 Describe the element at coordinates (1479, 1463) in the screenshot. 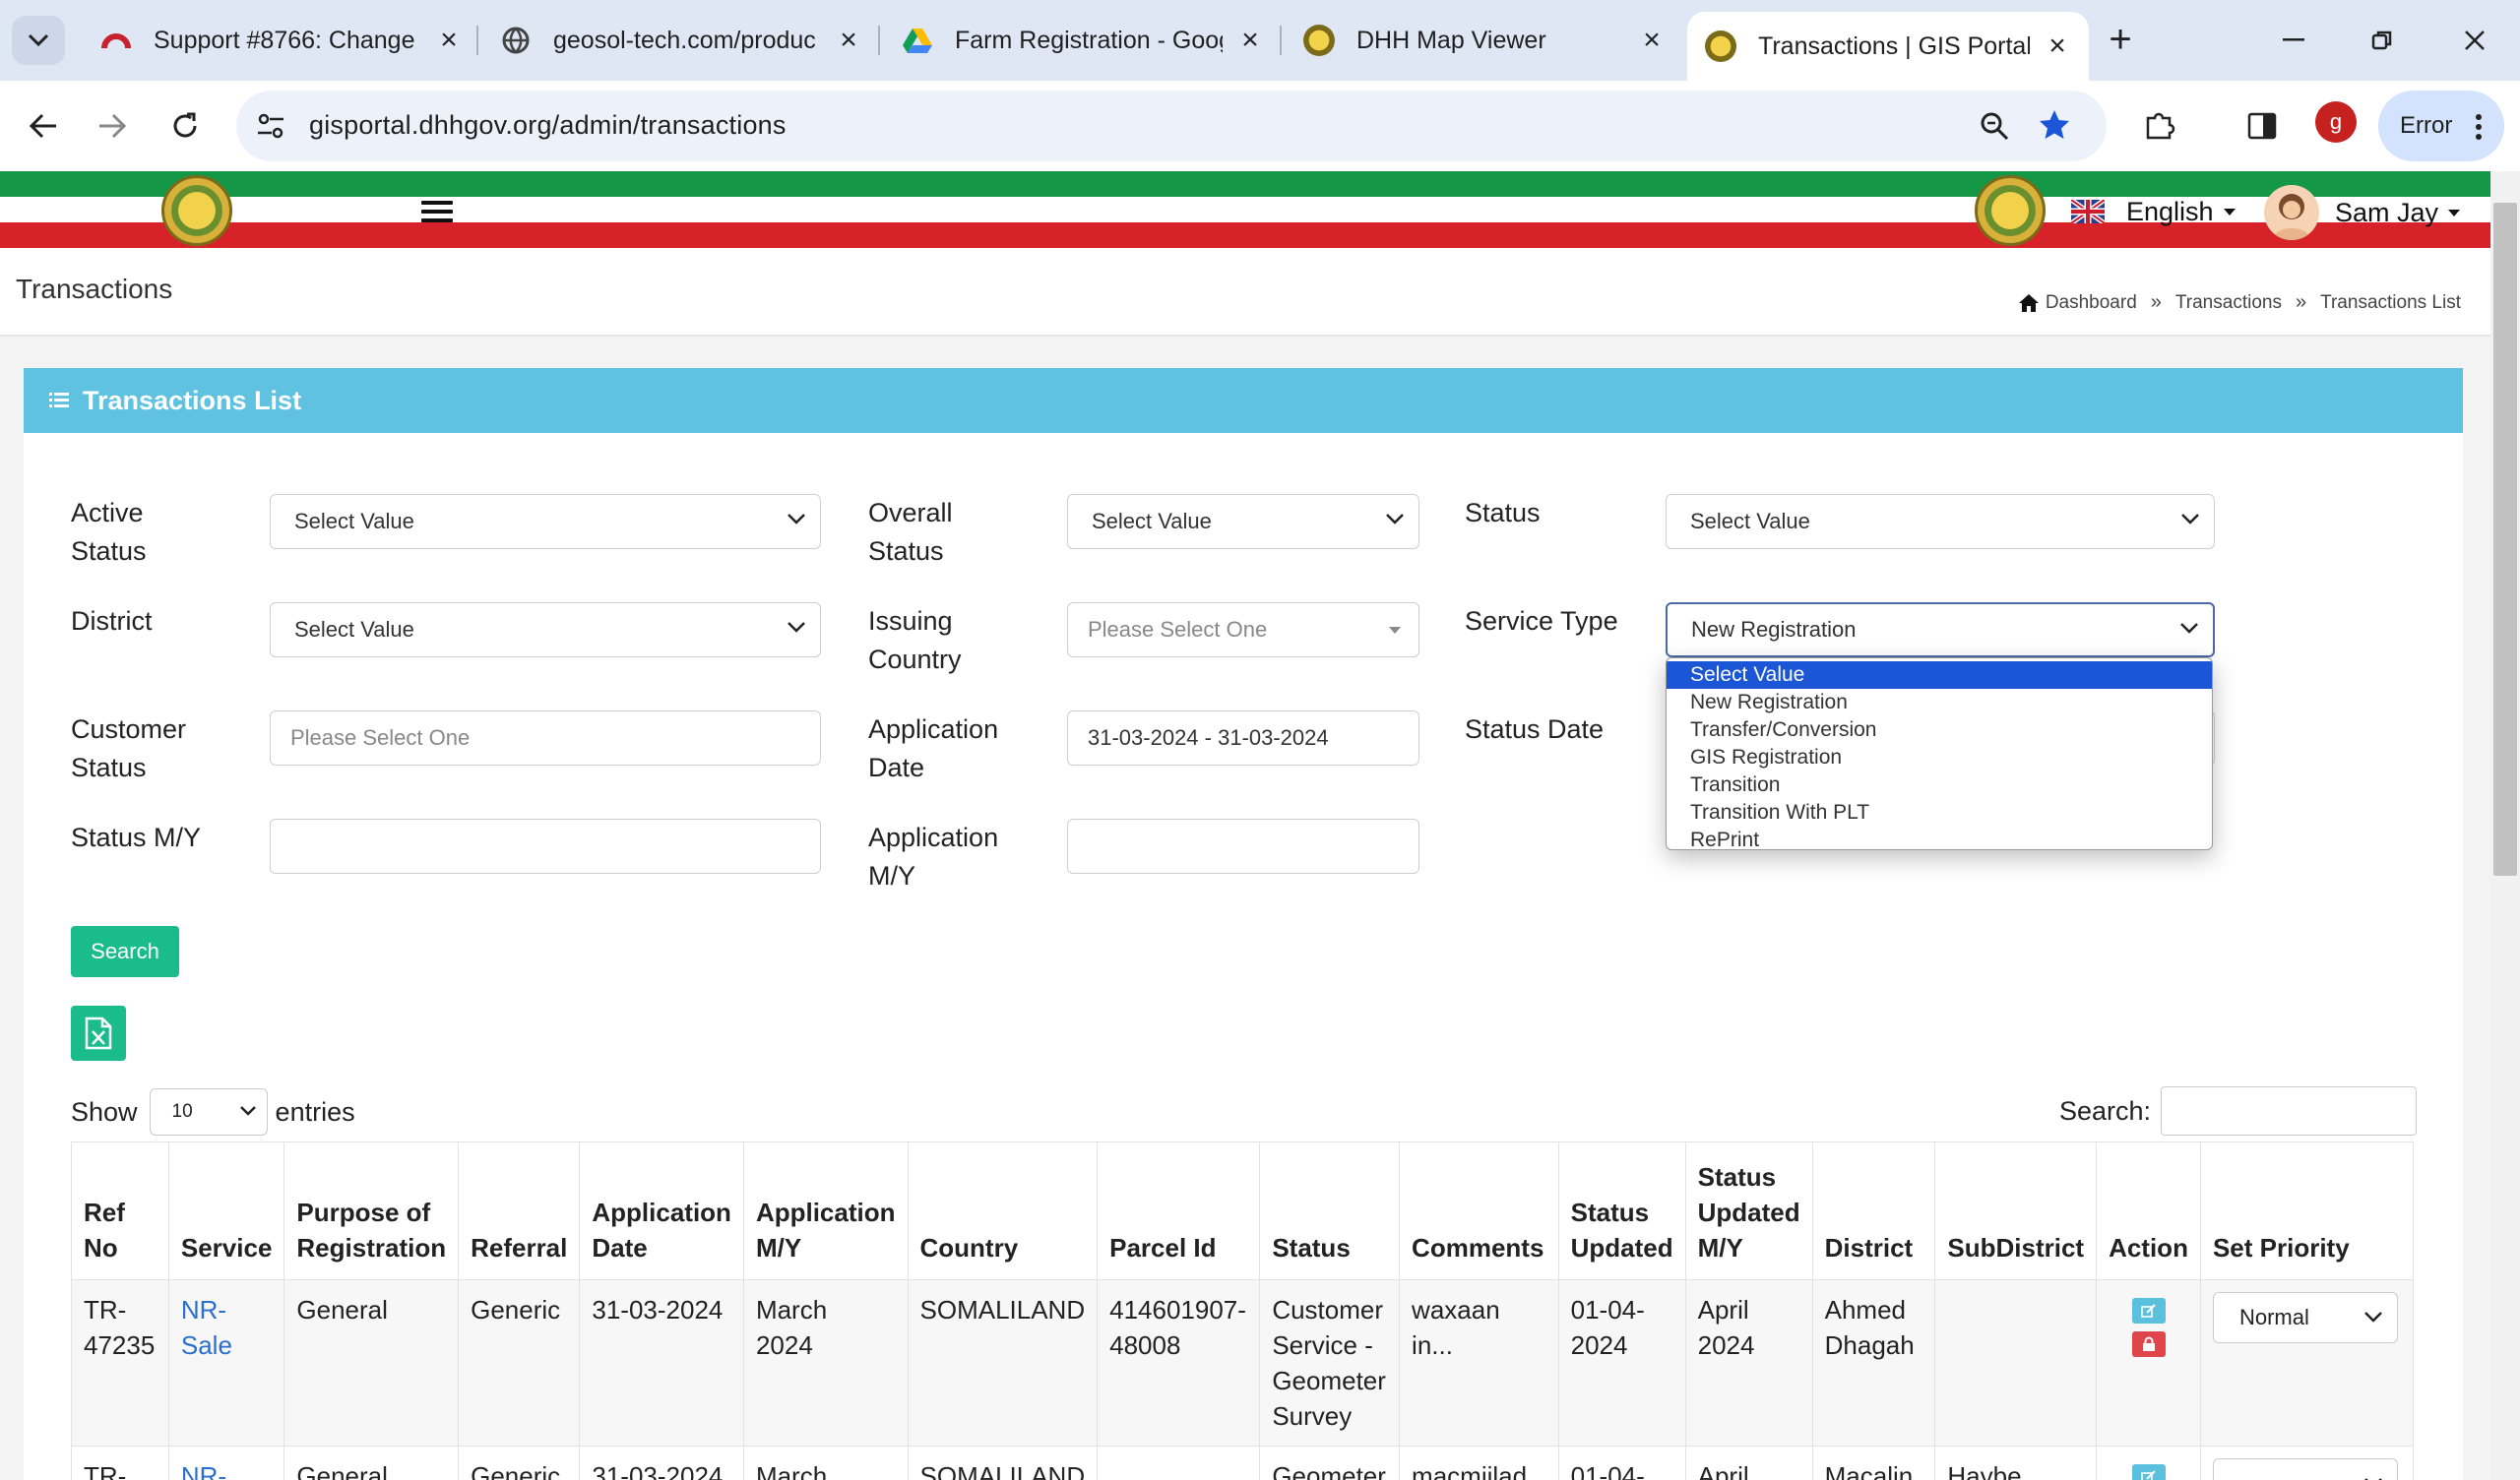

I see `cell-comments: macmiilad` at that location.